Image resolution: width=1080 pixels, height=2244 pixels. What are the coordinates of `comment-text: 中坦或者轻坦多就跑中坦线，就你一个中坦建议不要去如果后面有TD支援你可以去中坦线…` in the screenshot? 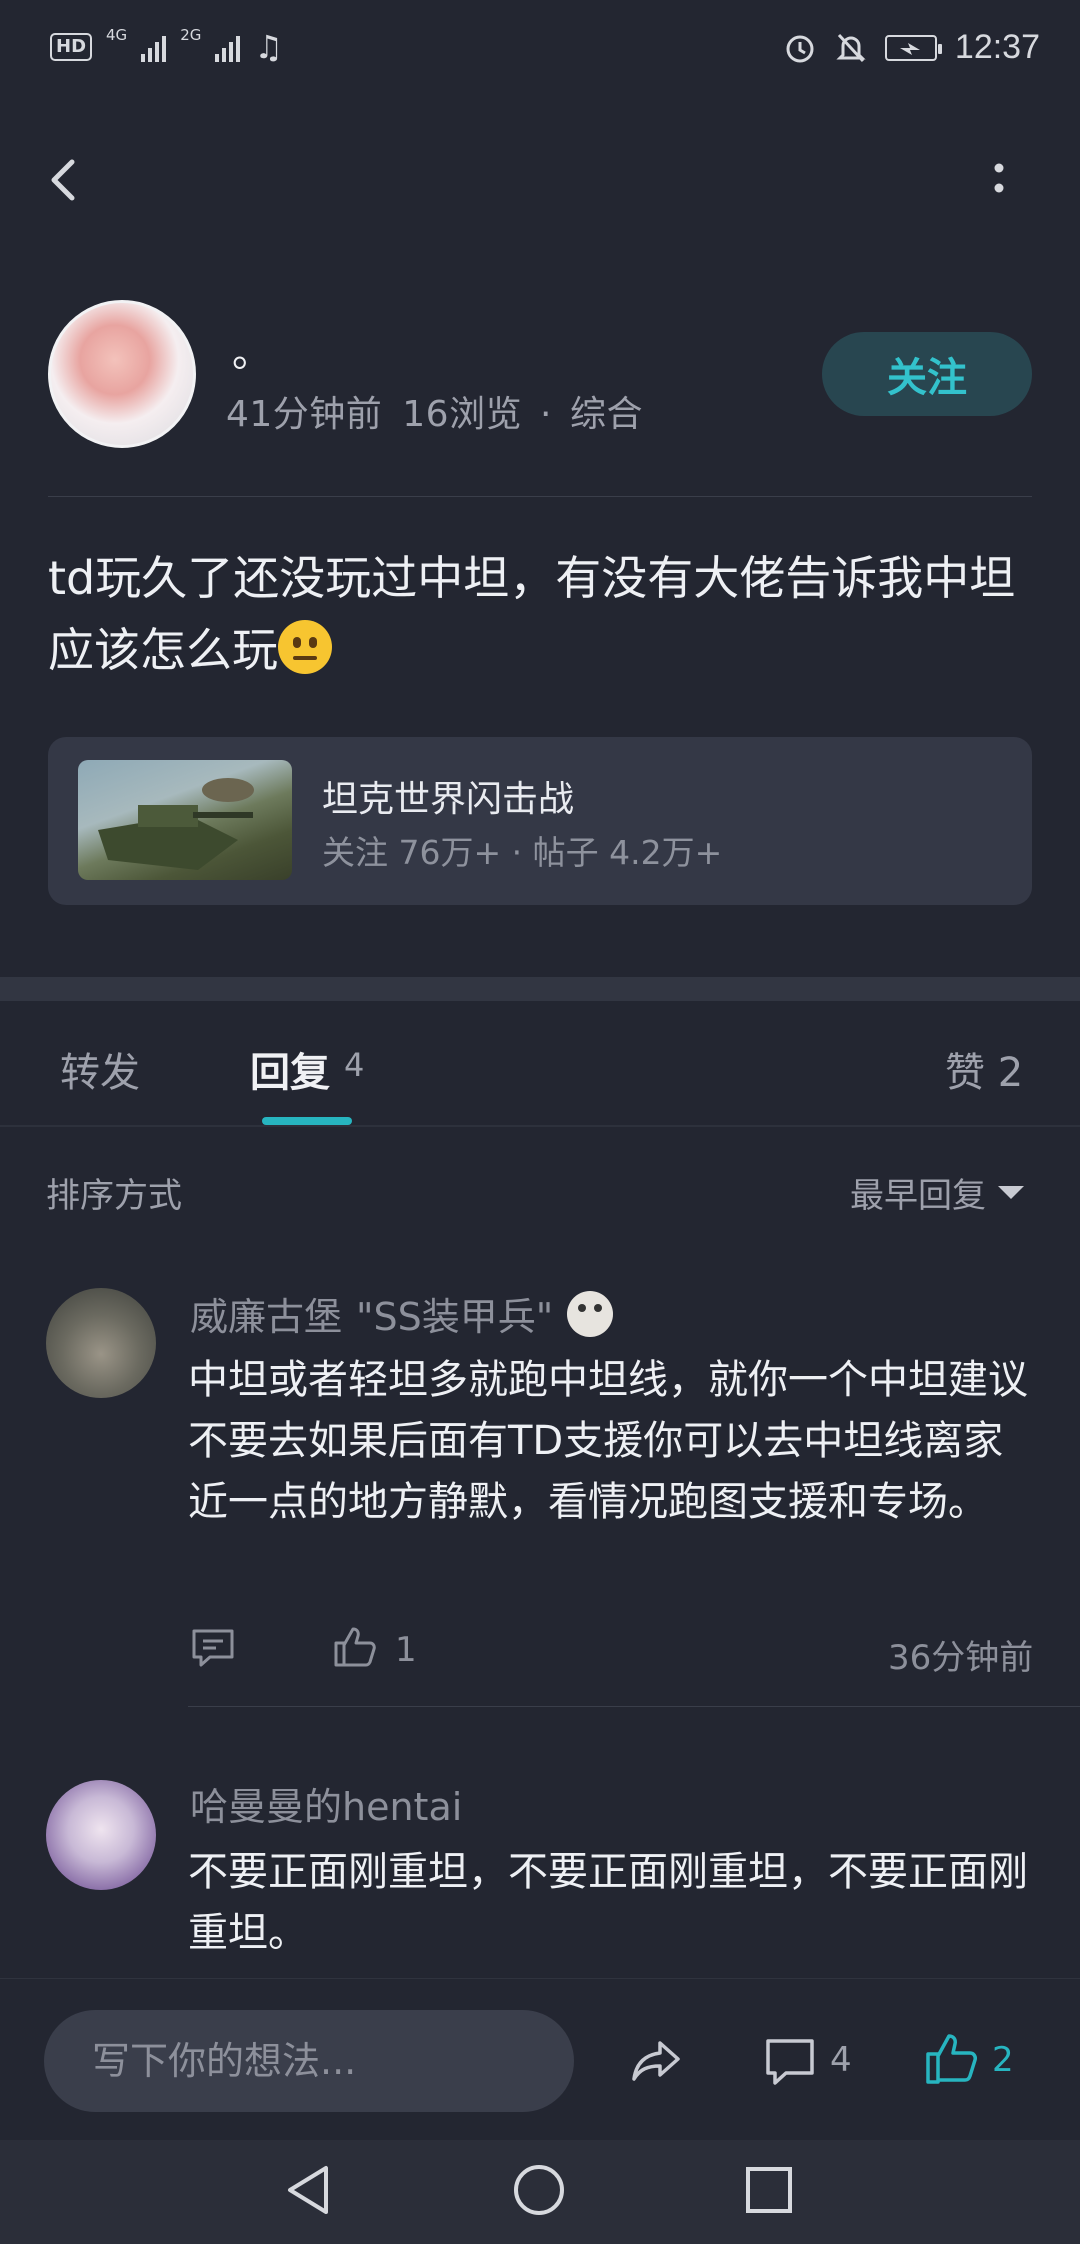 It's located at (608, 1441).